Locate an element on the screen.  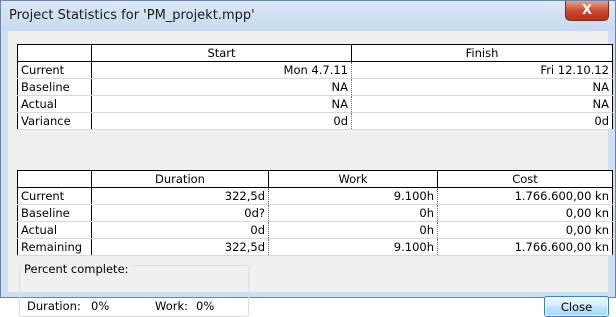
duration-percent-value: 0% is located at coordinates (100, 306).